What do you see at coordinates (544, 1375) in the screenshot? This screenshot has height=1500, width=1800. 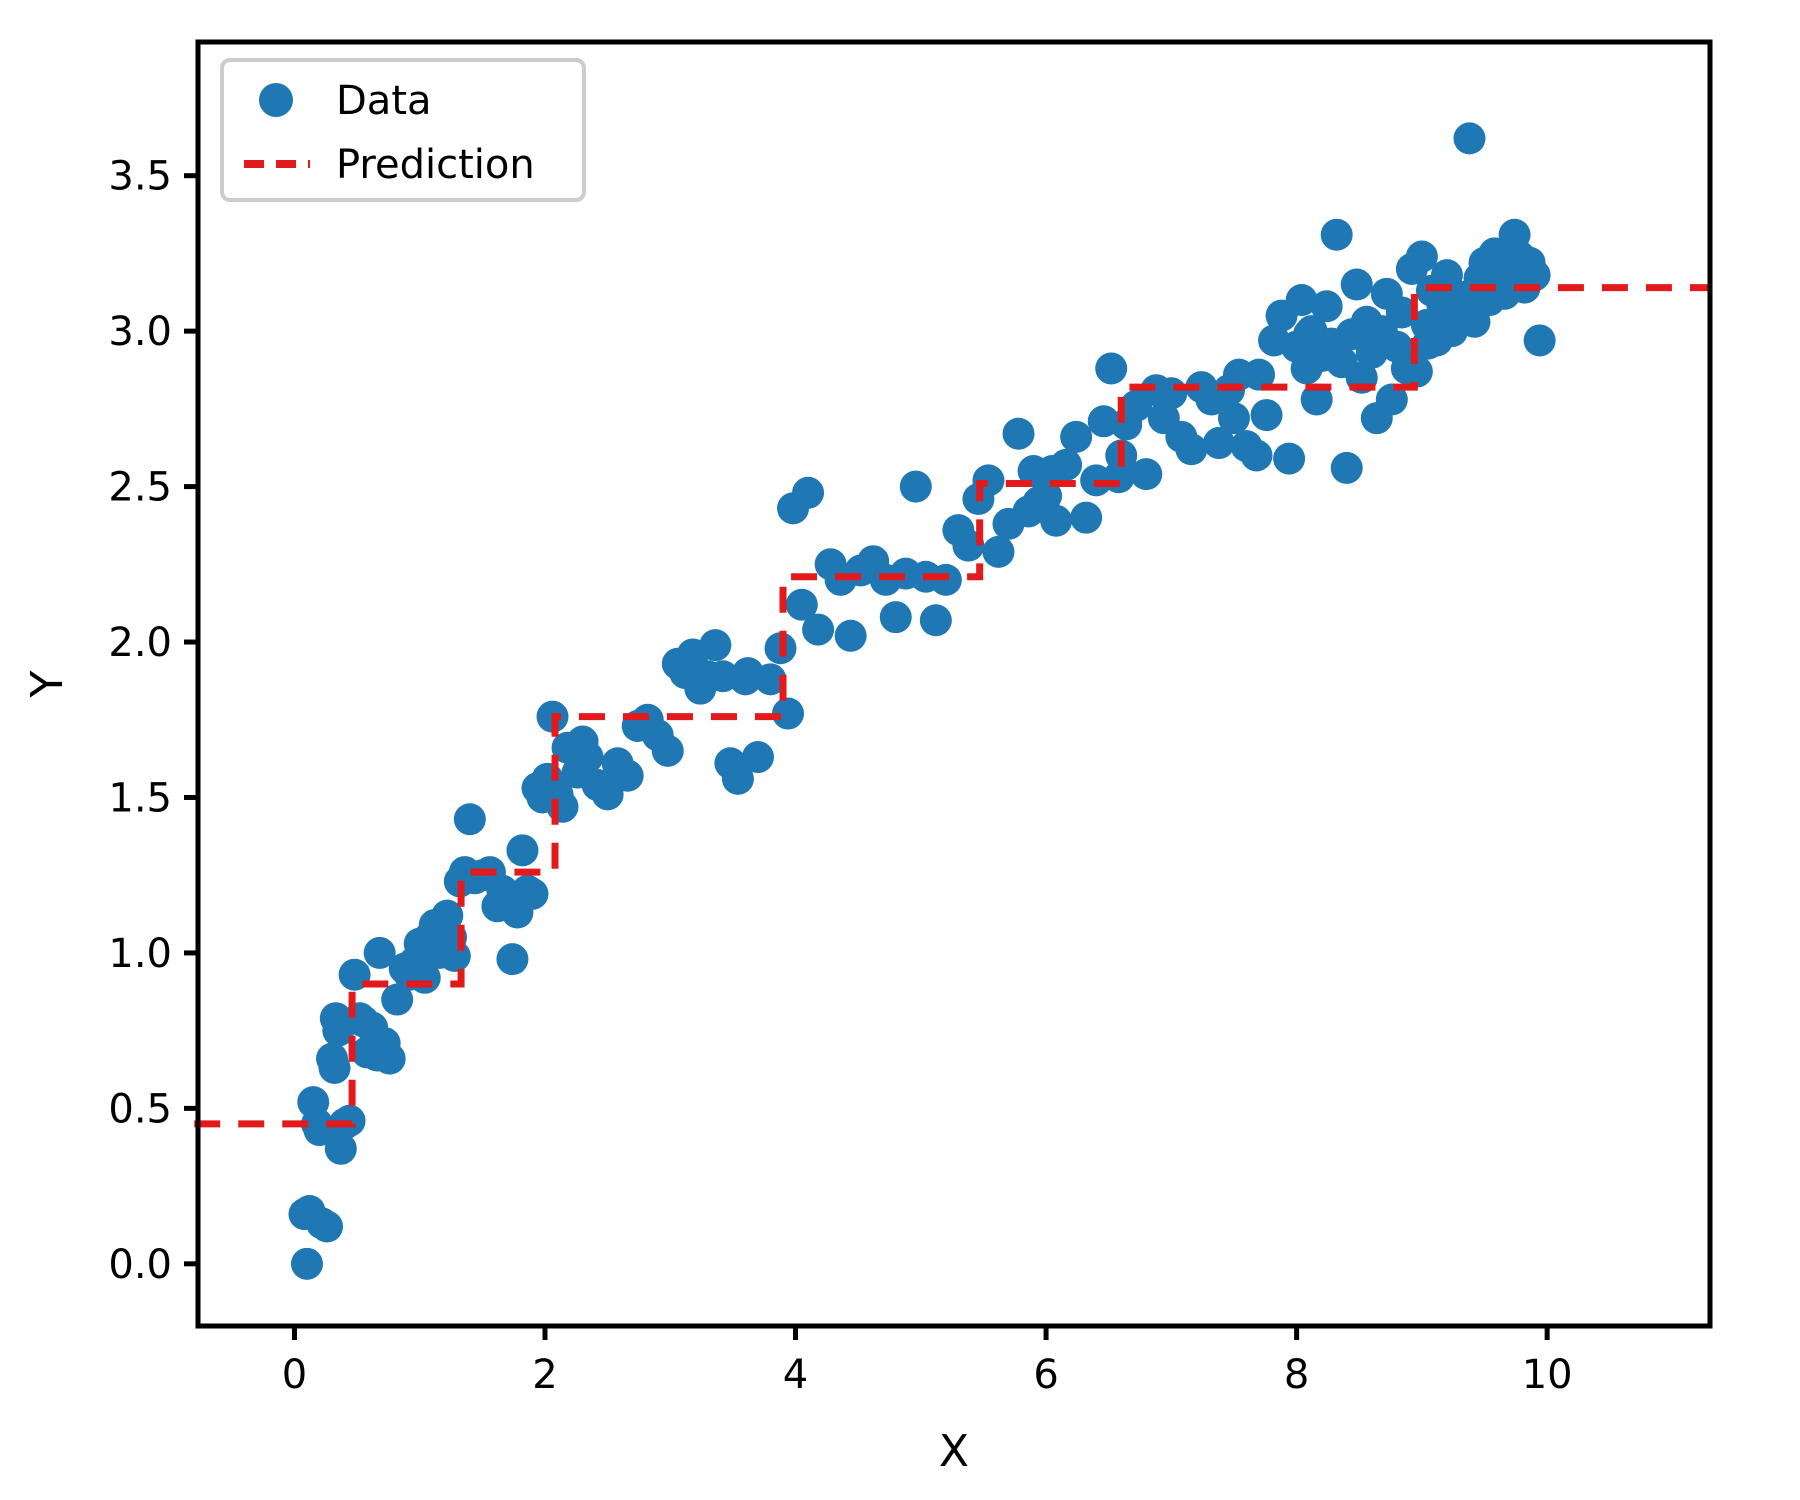 I see `x-tick-label: 2` at bounding box center [544, 1375].